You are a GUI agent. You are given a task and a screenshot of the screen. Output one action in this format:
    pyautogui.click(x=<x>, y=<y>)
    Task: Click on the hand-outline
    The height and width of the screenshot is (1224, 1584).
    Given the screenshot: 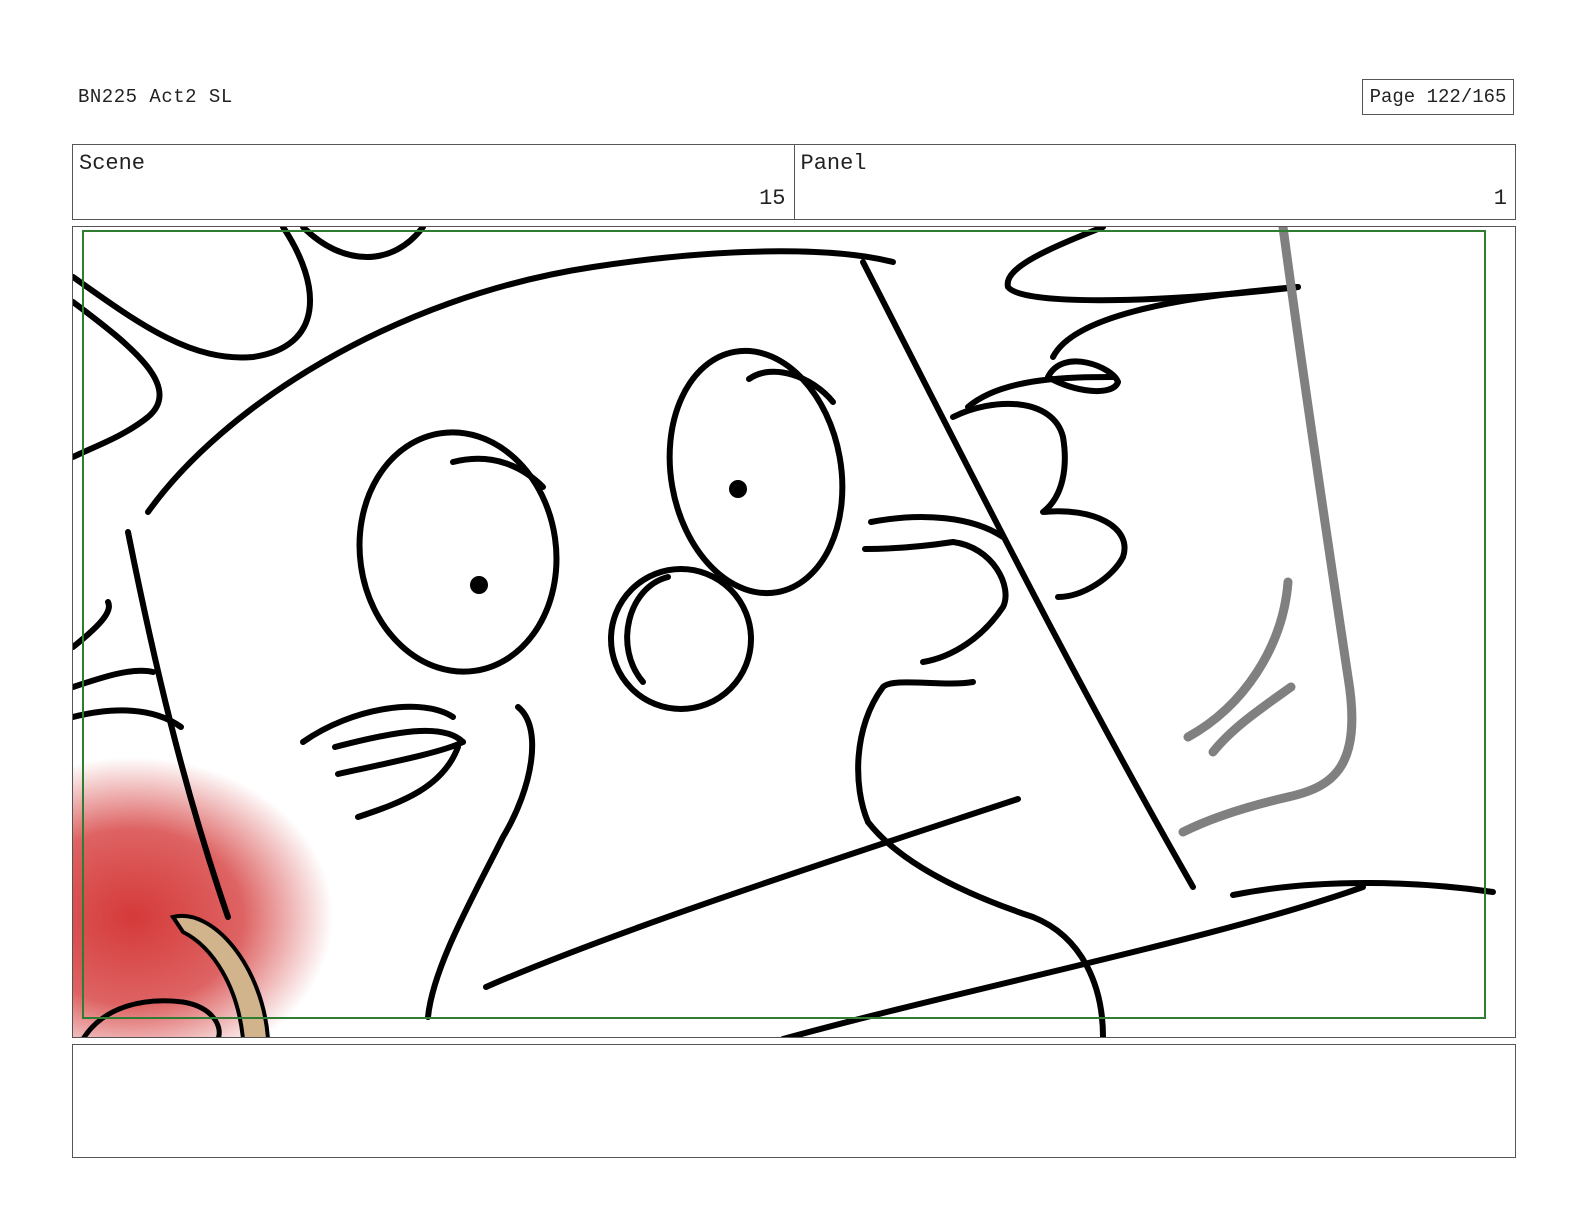 What is the action you would take?
    pyautogui.click(x=915, y=752)
    